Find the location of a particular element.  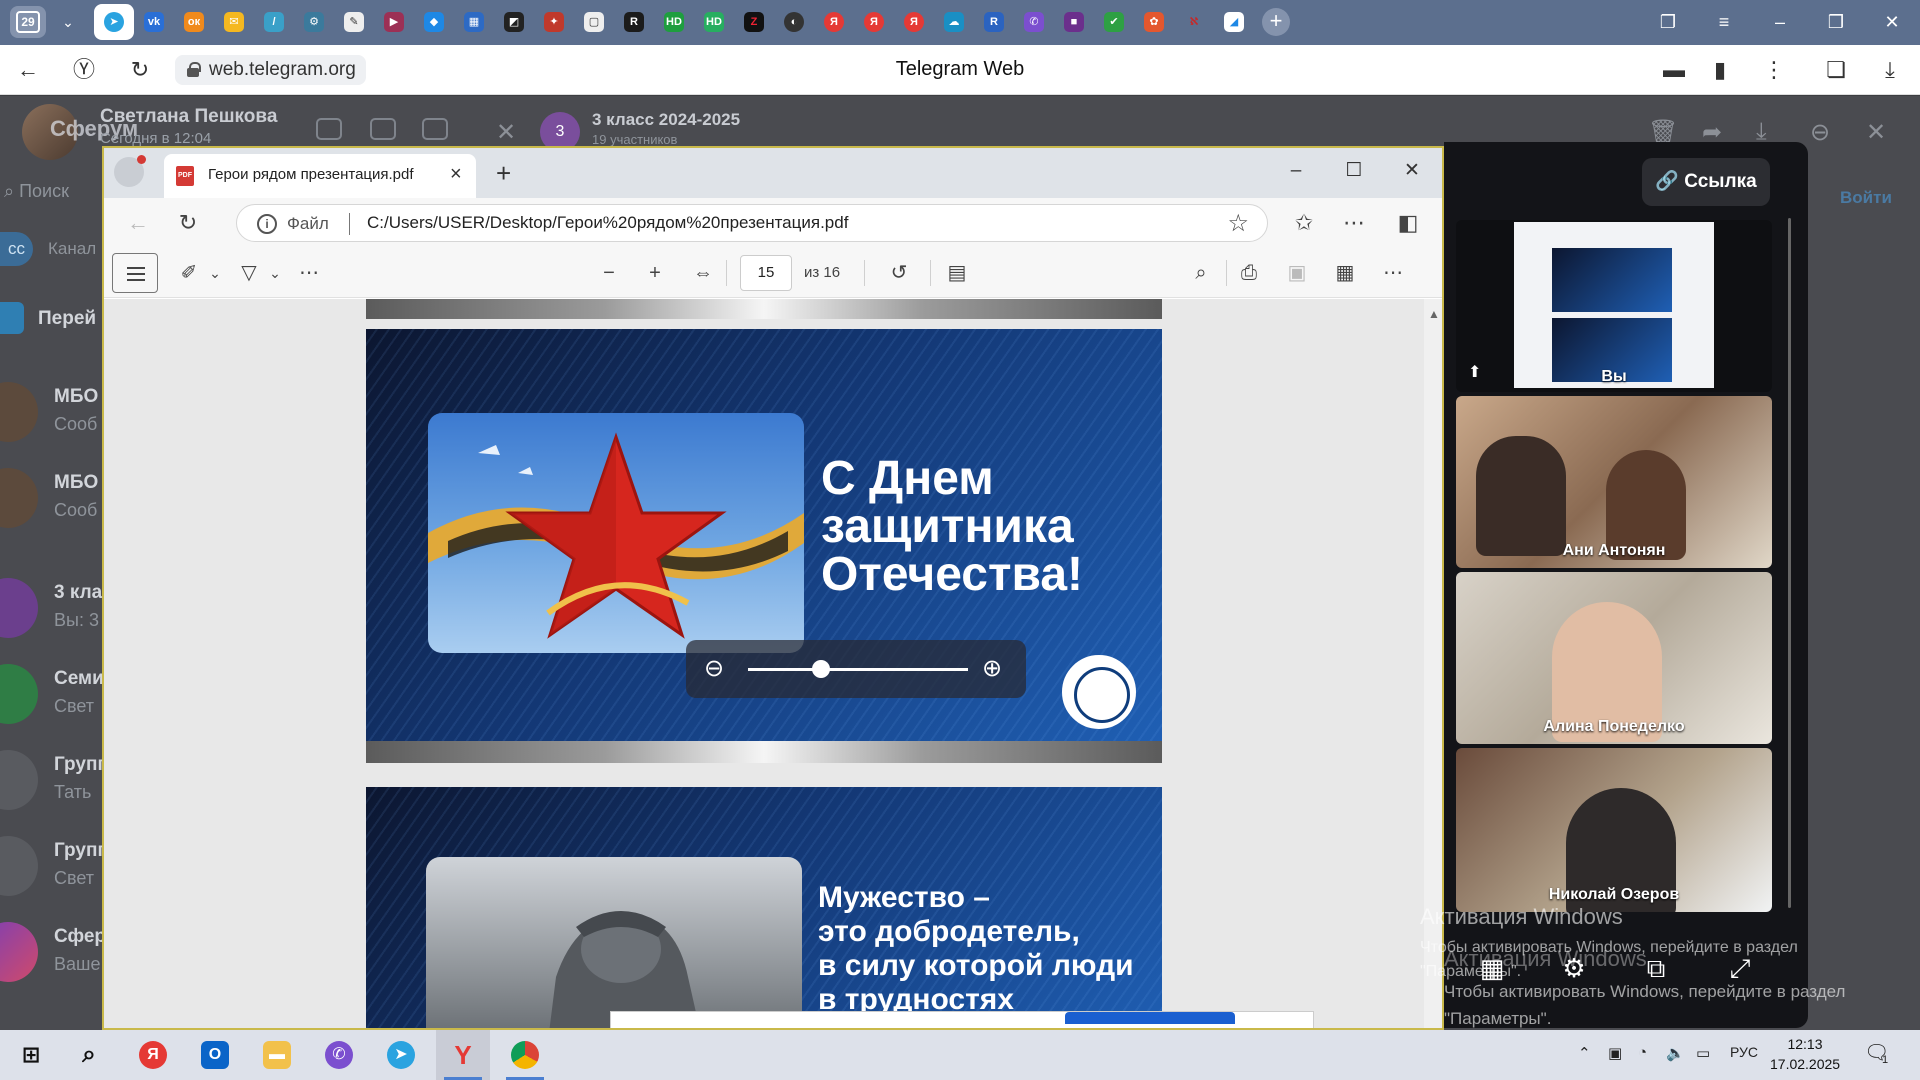

list-item: Групп Свет is located at coordinates (55, 866).